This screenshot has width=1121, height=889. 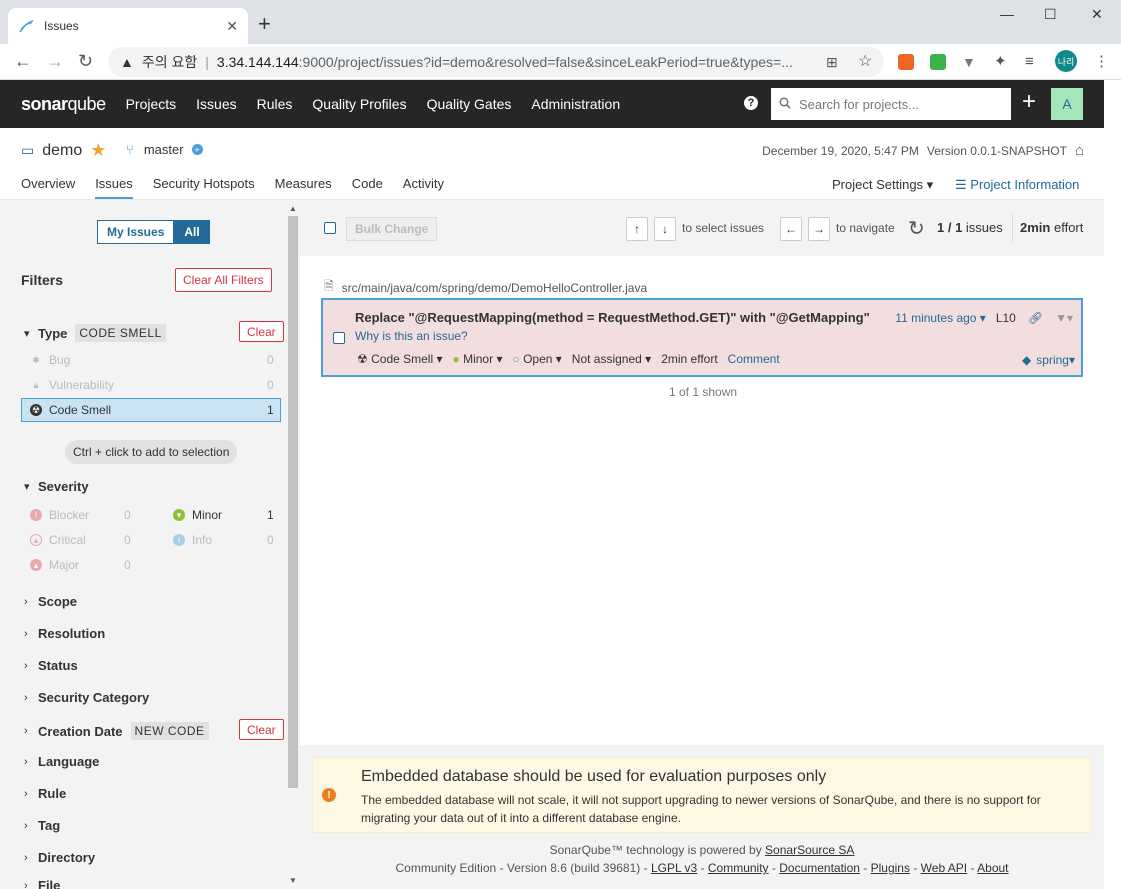 What do you see at coordinates (865, 62) in the screenshot?
I see `bookmark-star-icon: ☆` at bounding box center [865, 62].